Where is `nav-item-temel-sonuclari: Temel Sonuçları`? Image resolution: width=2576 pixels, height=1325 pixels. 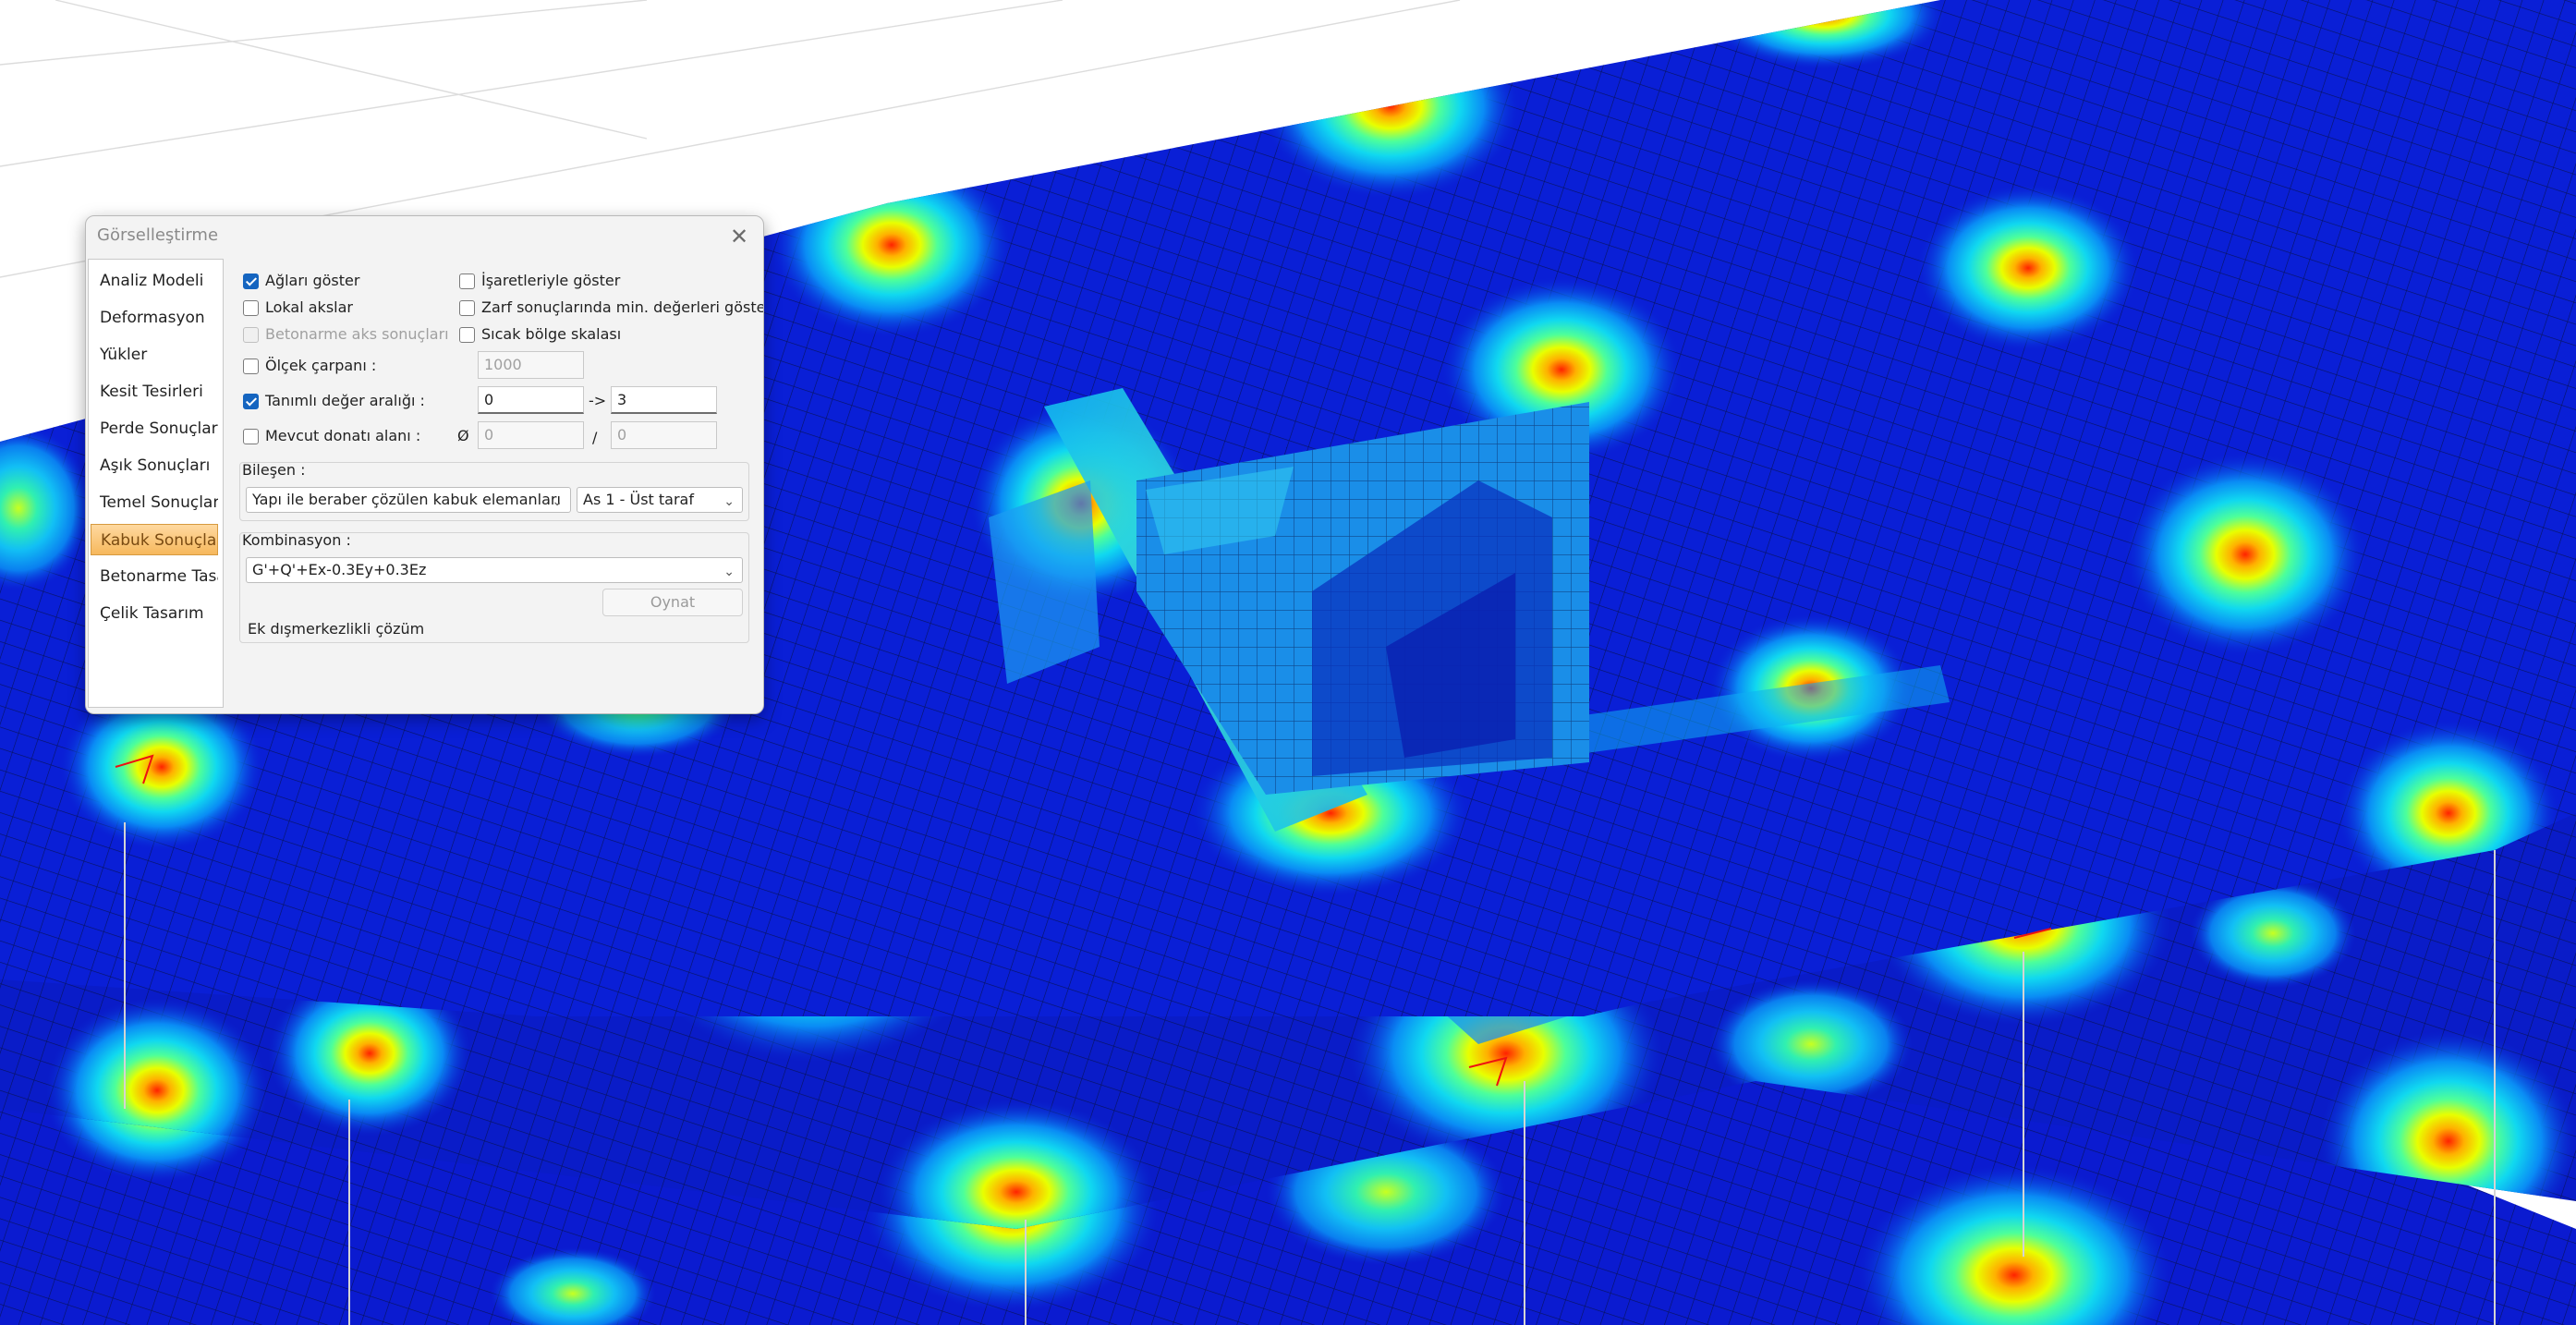 nav-item-temel-sonuclari: Temel Sonuçları is located at coordinates (154, 502).